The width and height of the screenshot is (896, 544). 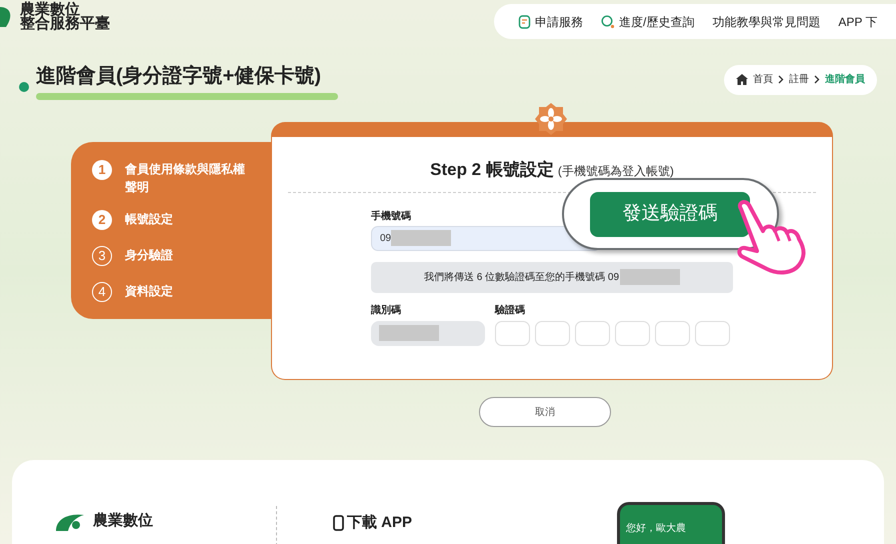 What do you see at coordinates (123, 521) in the screenshot?
I see `footer-logo-text: 農業數位` at bounding box center [123, 521].